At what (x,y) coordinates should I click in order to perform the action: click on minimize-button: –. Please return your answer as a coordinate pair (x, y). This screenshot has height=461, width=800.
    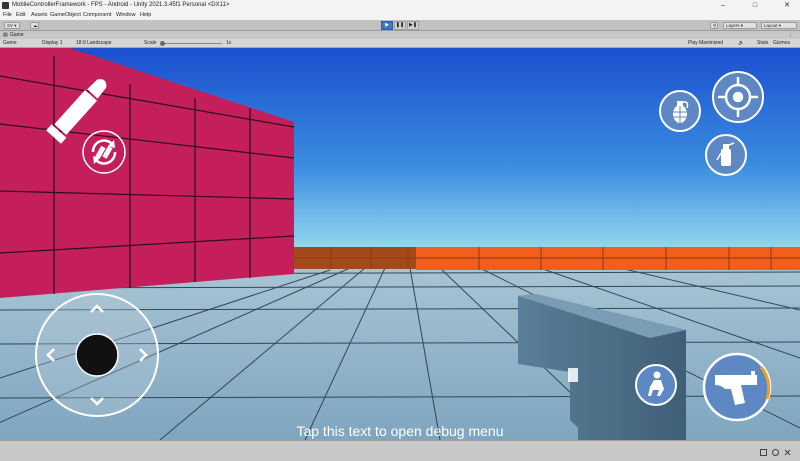
    Looking at the image, I should click on (723, 5).